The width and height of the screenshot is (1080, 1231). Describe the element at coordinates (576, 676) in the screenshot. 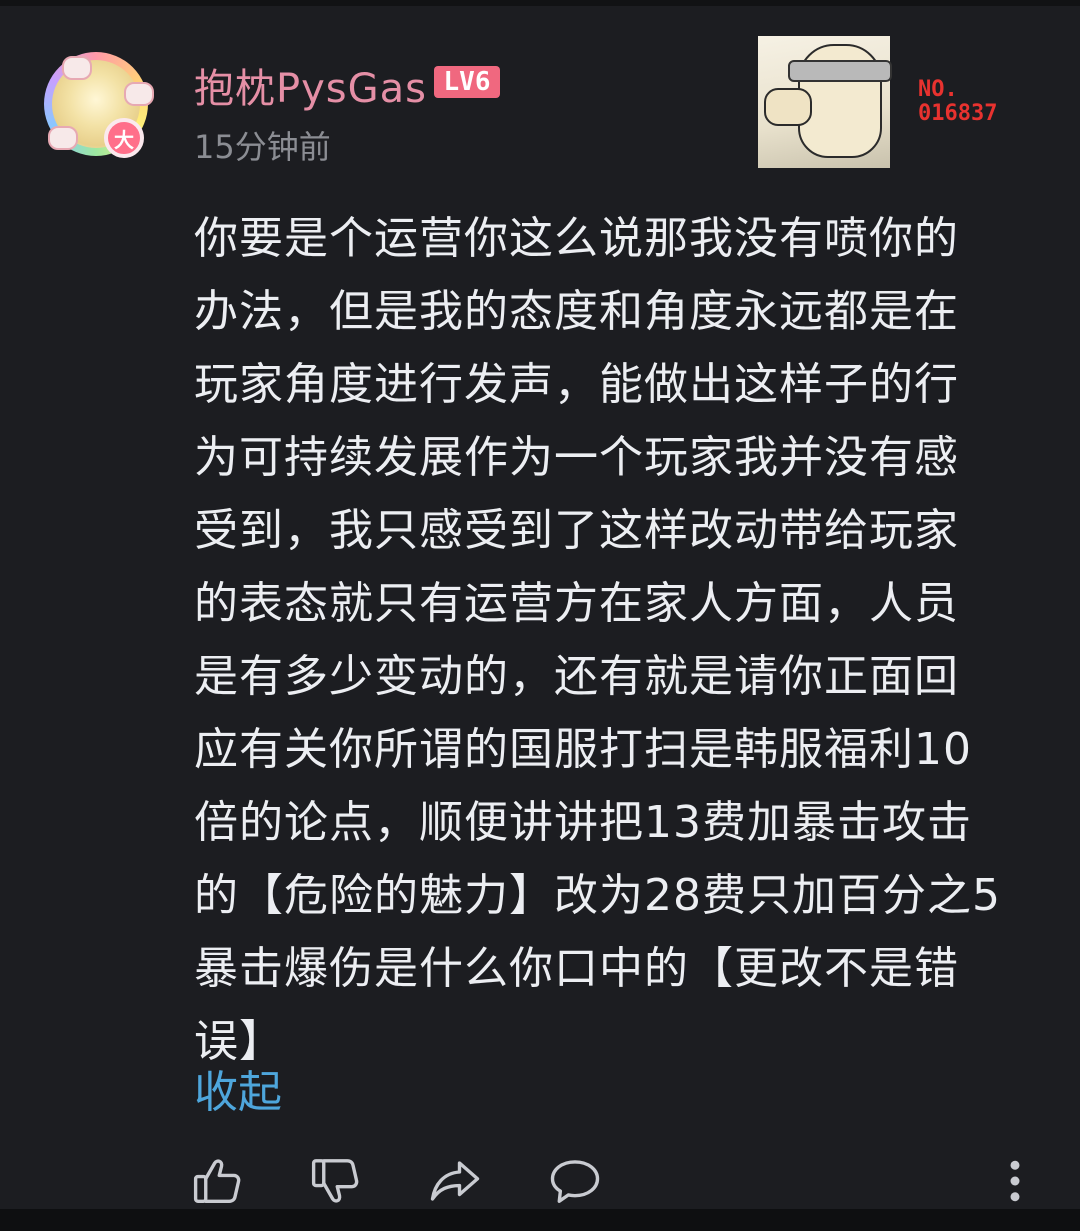

I see `comment-line: 是有多少变动的，还有就是请你正面回` at that location.